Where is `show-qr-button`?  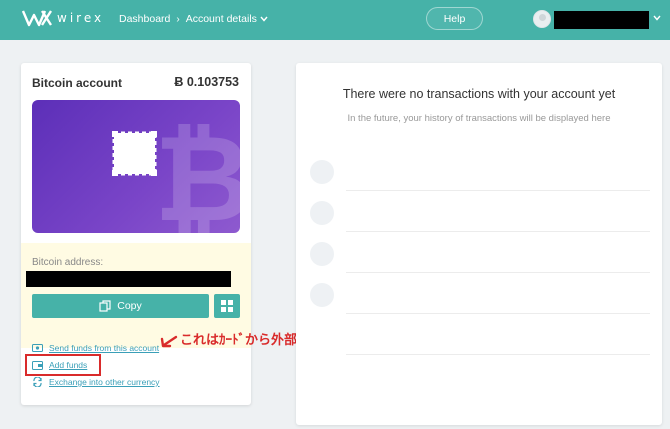 show-qr-button is located at coordinates (227, 306).